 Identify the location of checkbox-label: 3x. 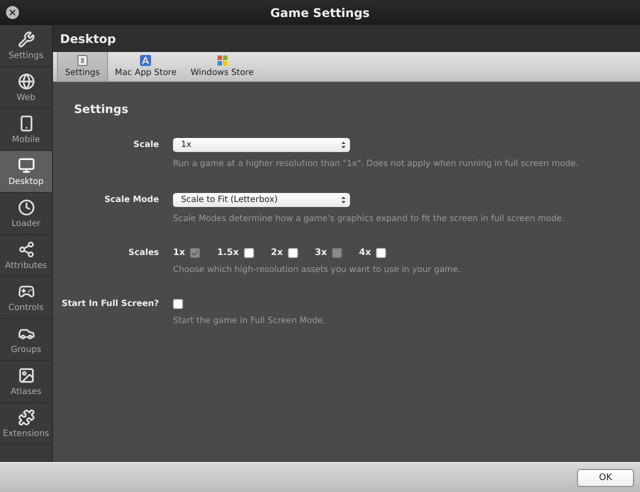
(320, 253).